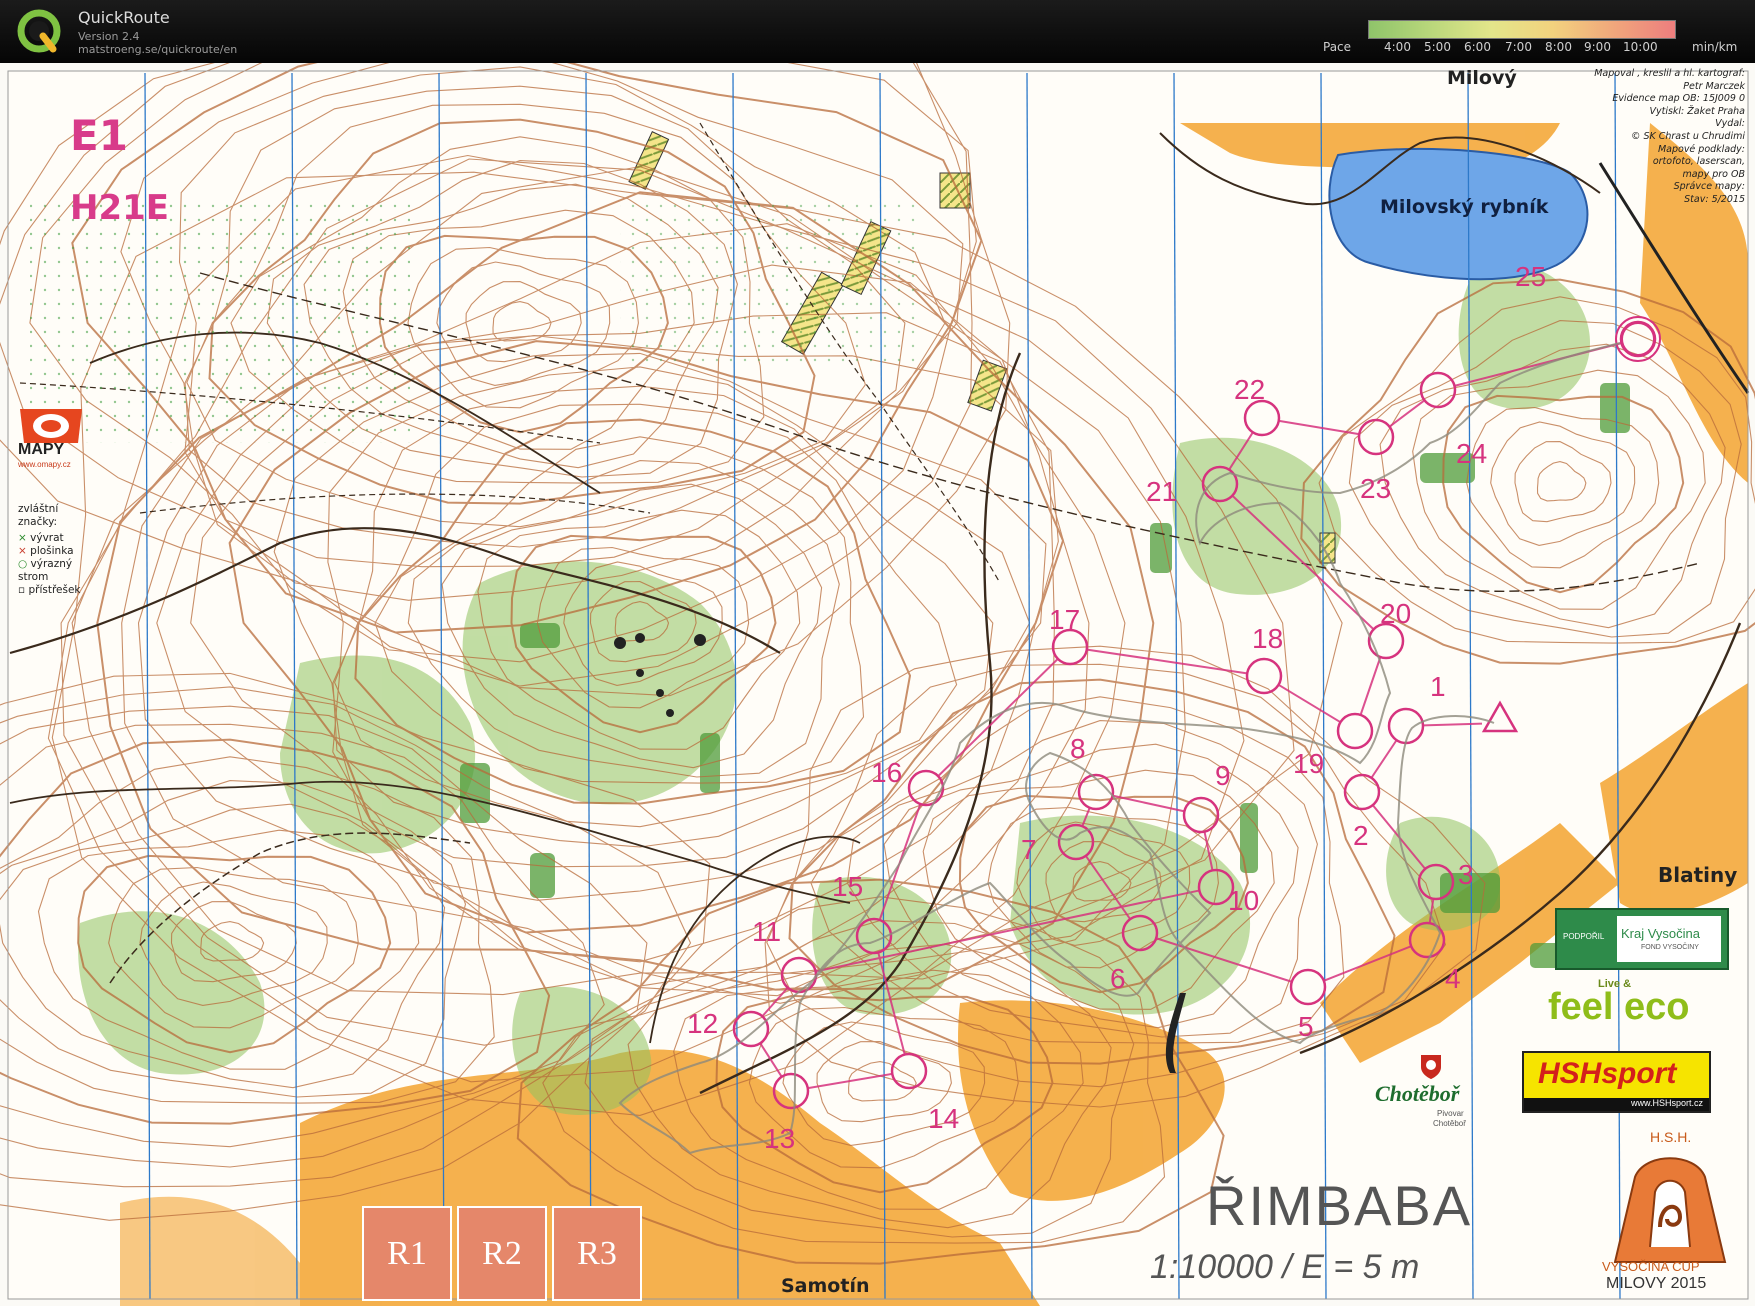 This screenshot has height=1306, width=1755. I want to click on cup-arch-icon, so click(1670, 1210).